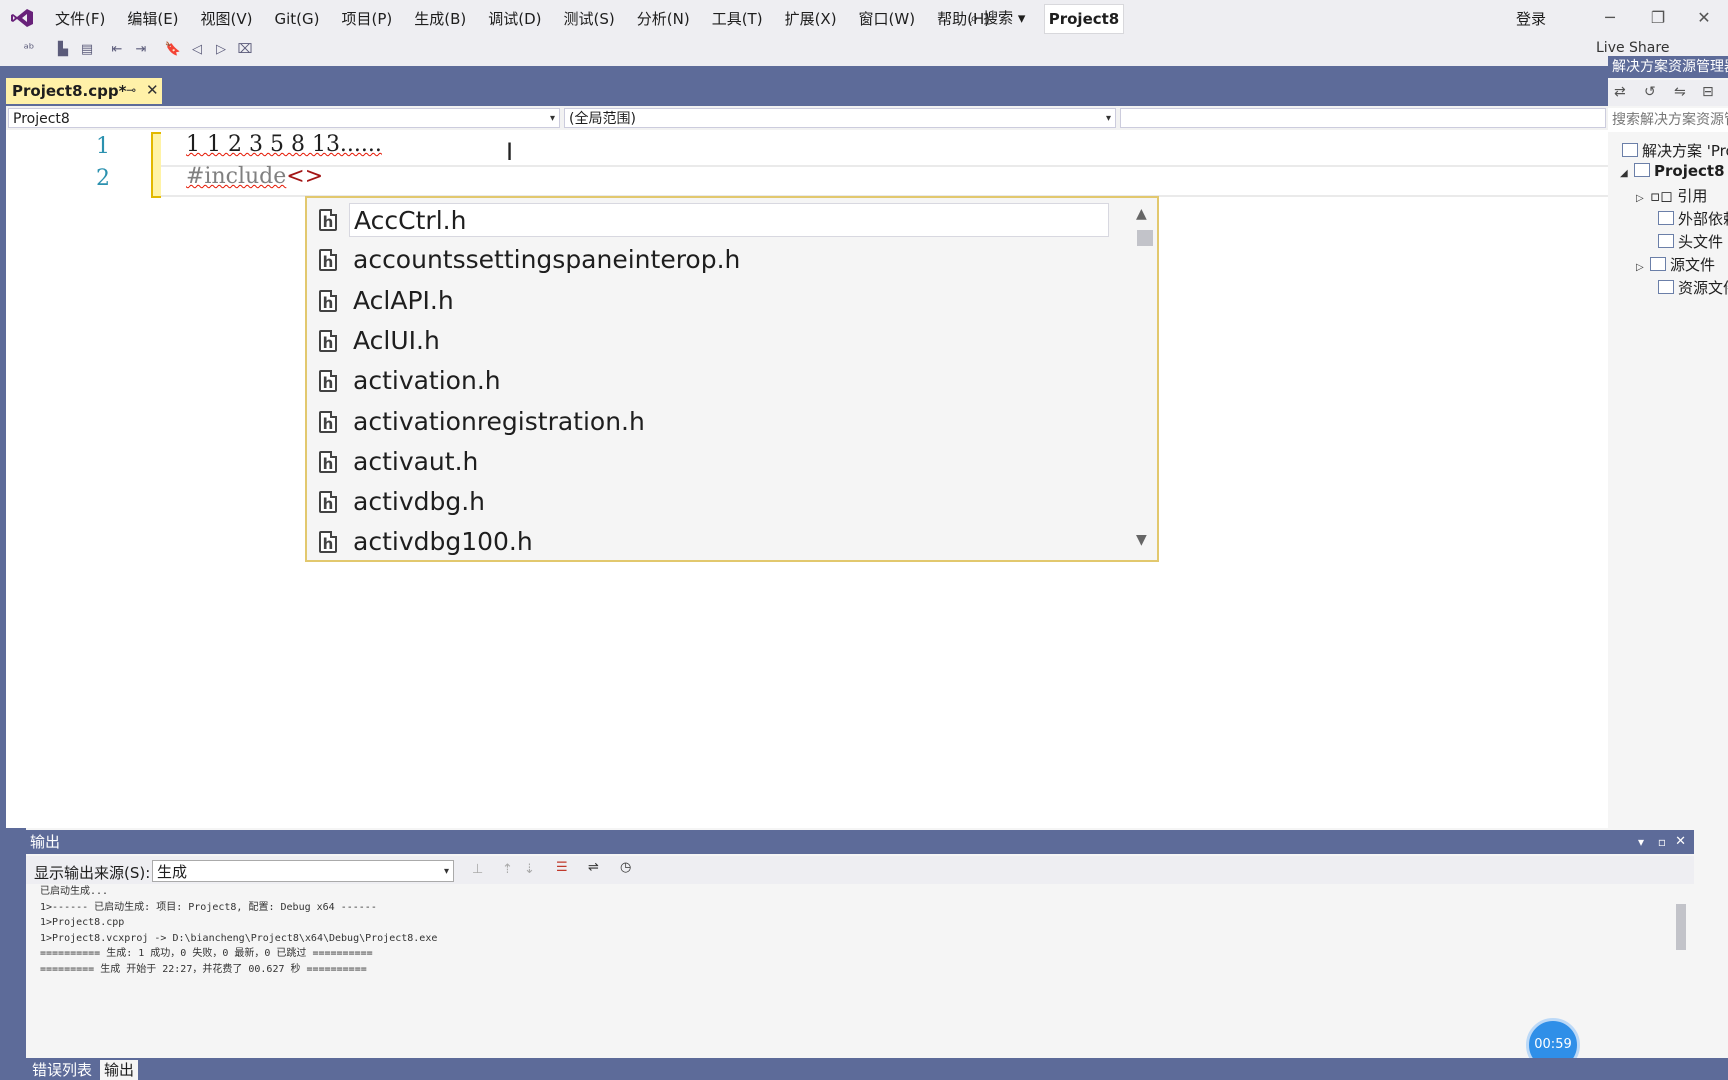  I want to click on tree-item-header-files: 头文件, so click(1690, 241).